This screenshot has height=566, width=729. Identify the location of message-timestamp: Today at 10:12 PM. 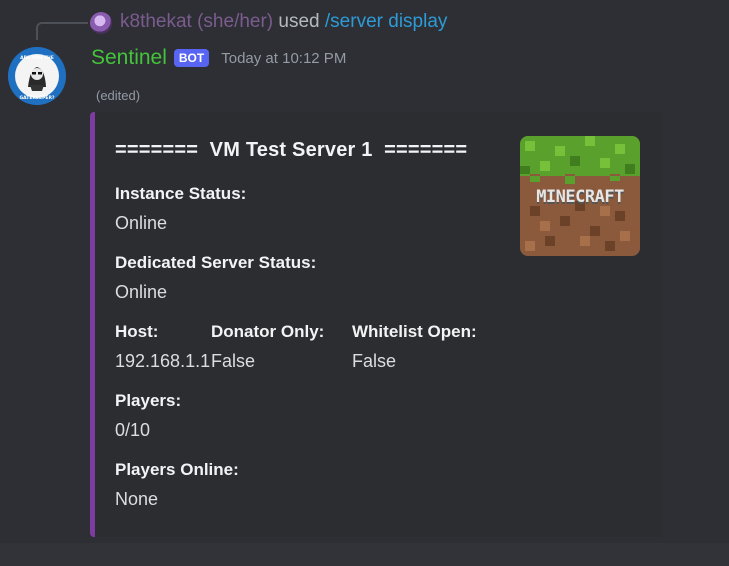
(283, 58).